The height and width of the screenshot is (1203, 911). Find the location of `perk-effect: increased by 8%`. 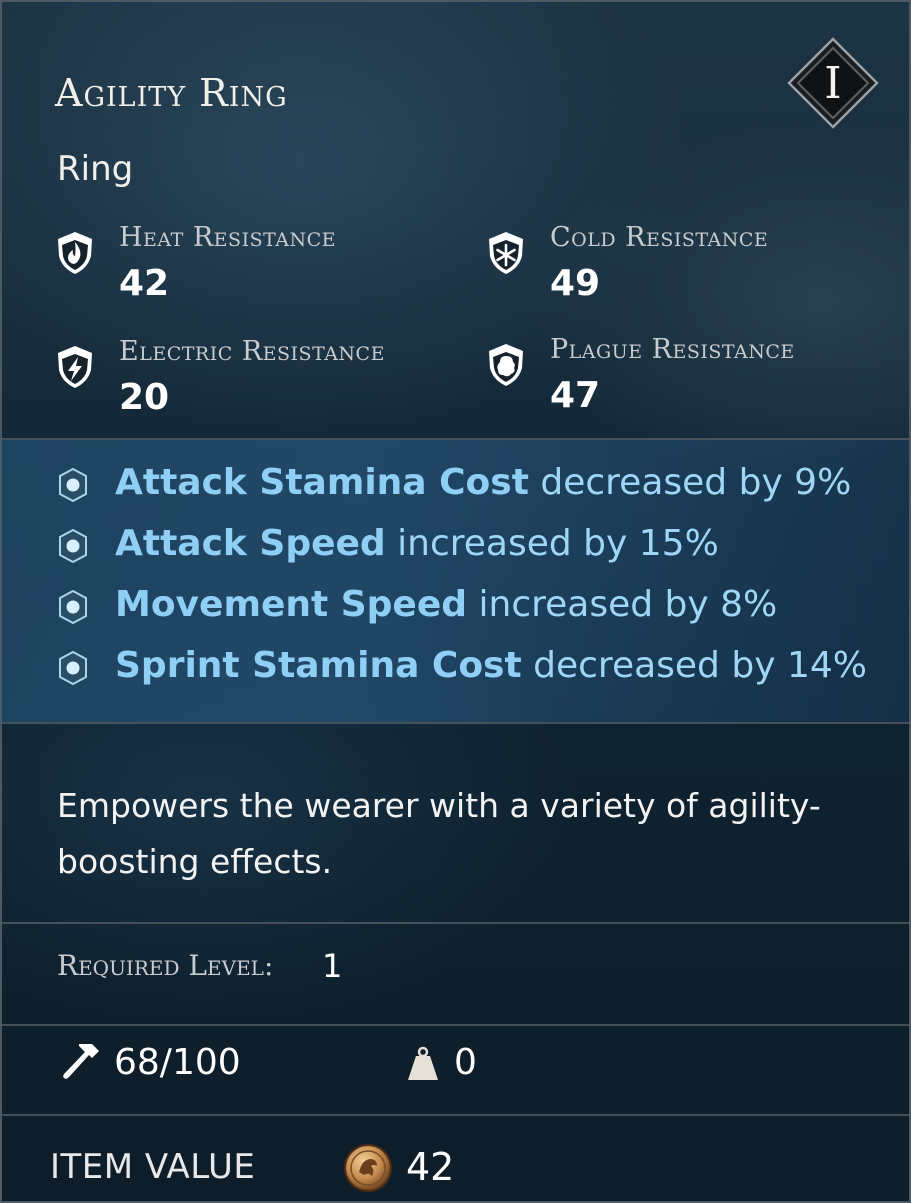

perk-effect: increased by 8% is located at coordinates (628, 604).